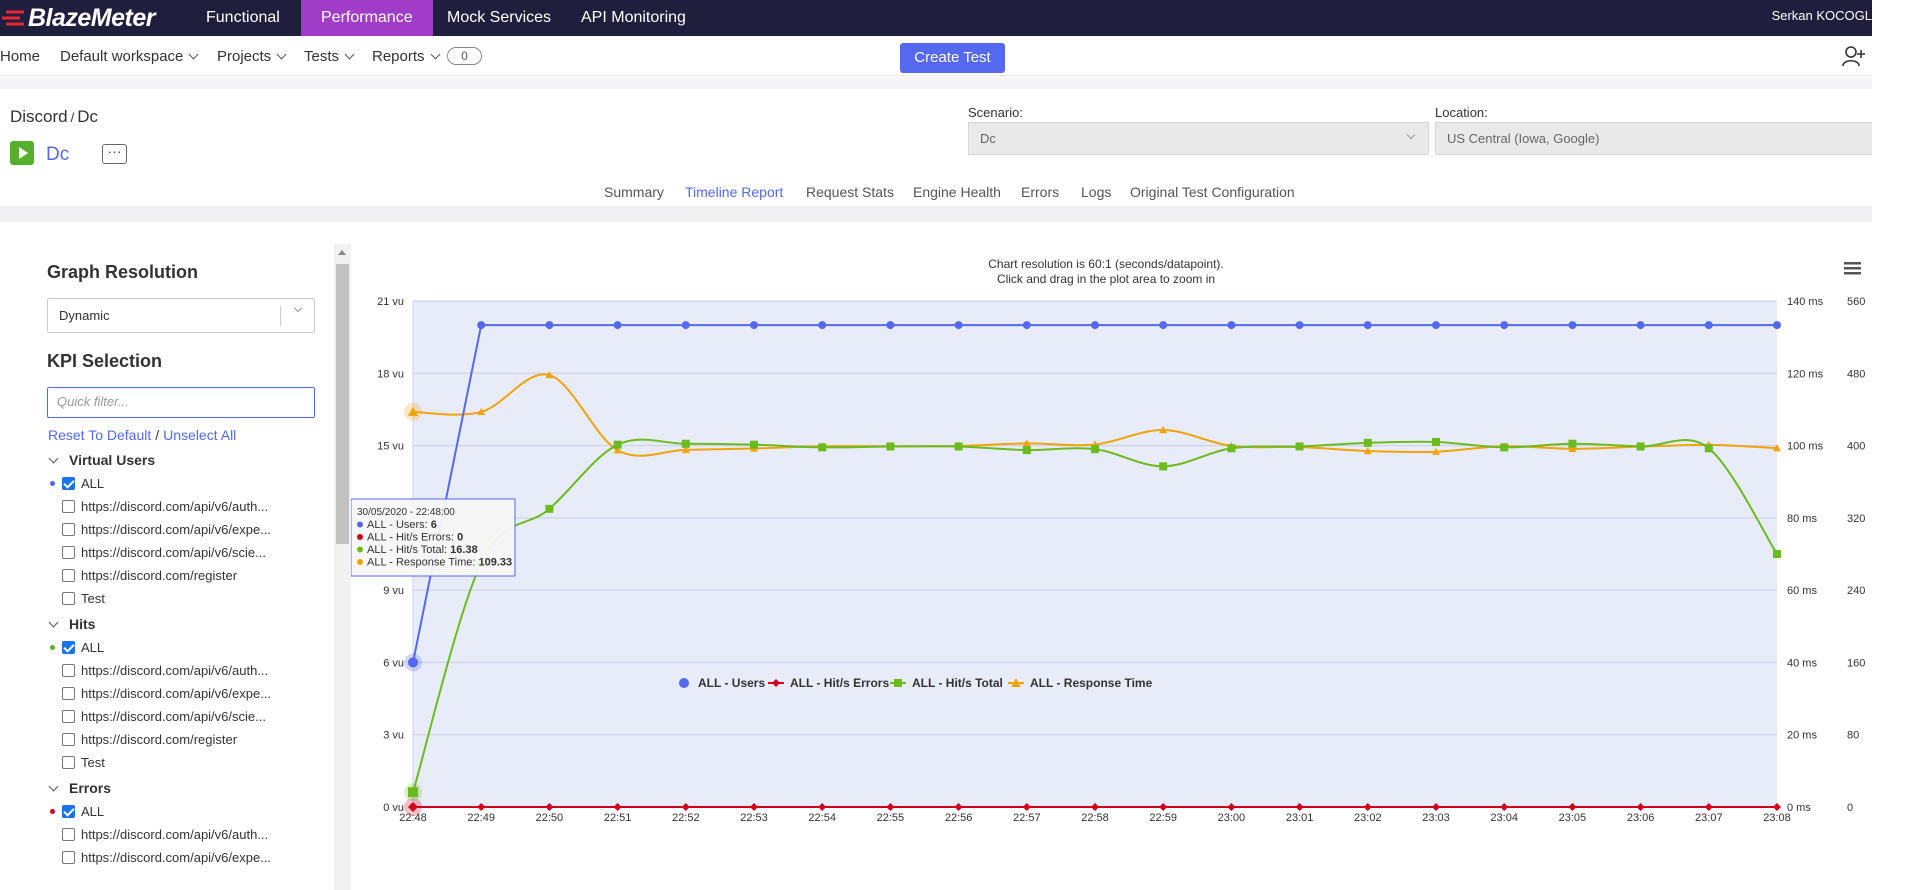 Image resolution: width=1920 pixels, height=890 pixels. I want to click on scrollbar-thumb, so click(342, 404).